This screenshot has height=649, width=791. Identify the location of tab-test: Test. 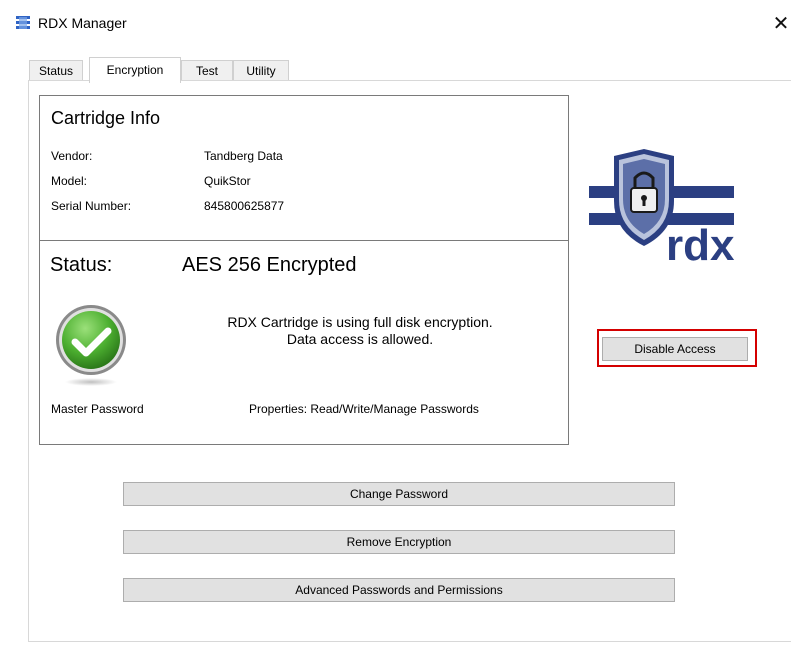
(207, 71).